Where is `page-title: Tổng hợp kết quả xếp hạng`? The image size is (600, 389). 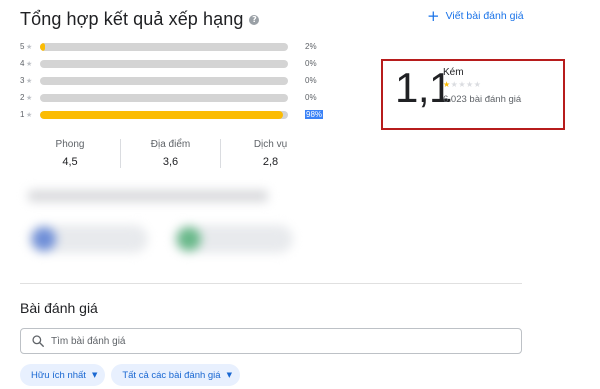
page-title: Tổng hợp kết quả xếp hạng is located at coordinates (132, 19).